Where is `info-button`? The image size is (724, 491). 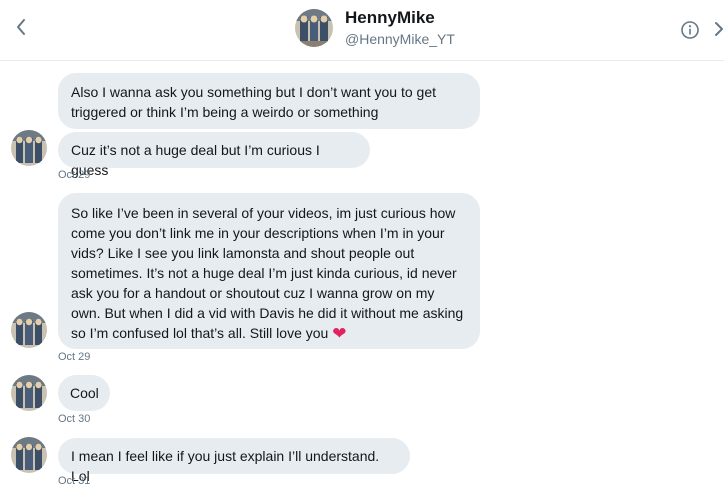
info-button is located at coordinates (690, 30).